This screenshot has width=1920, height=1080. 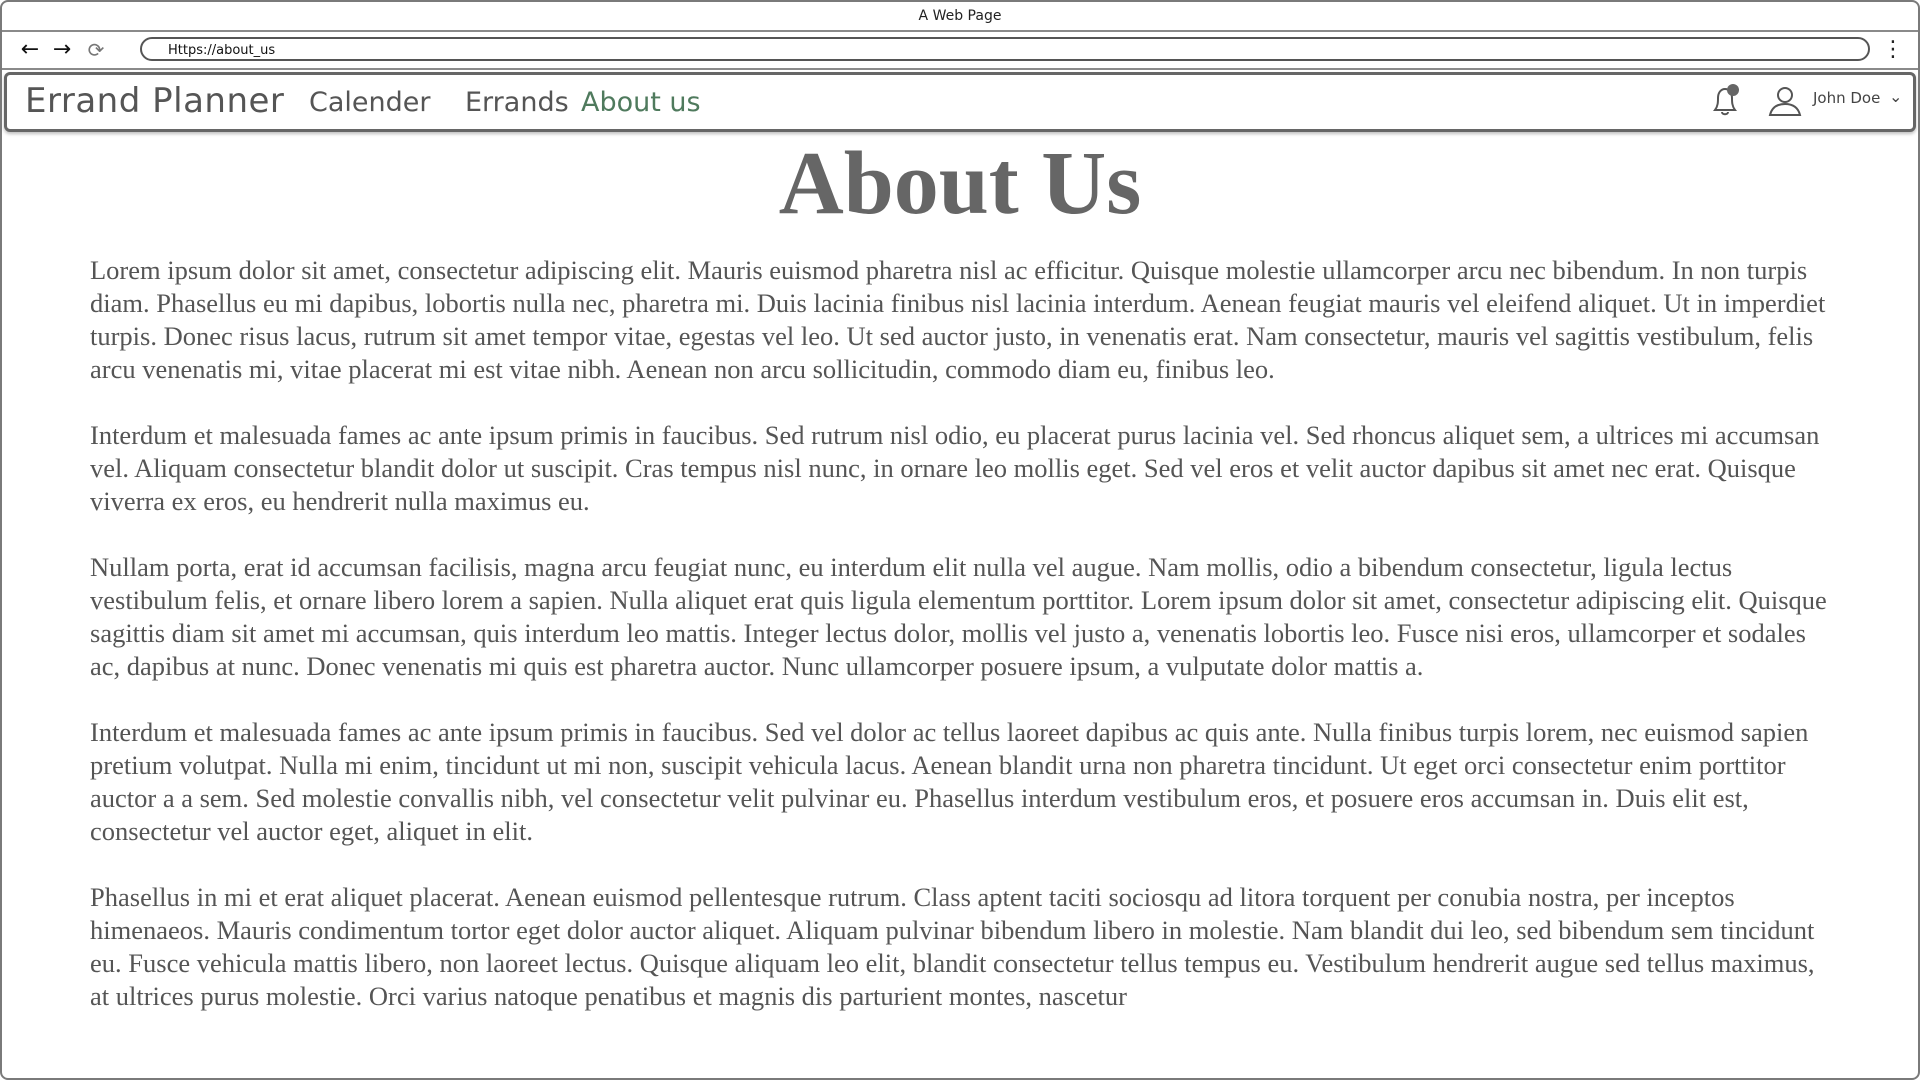 What do you see at coordinates (154, 101) in the screenshot?
I see `brand-logo: Errand Planner` at bounding box center [154, 101].